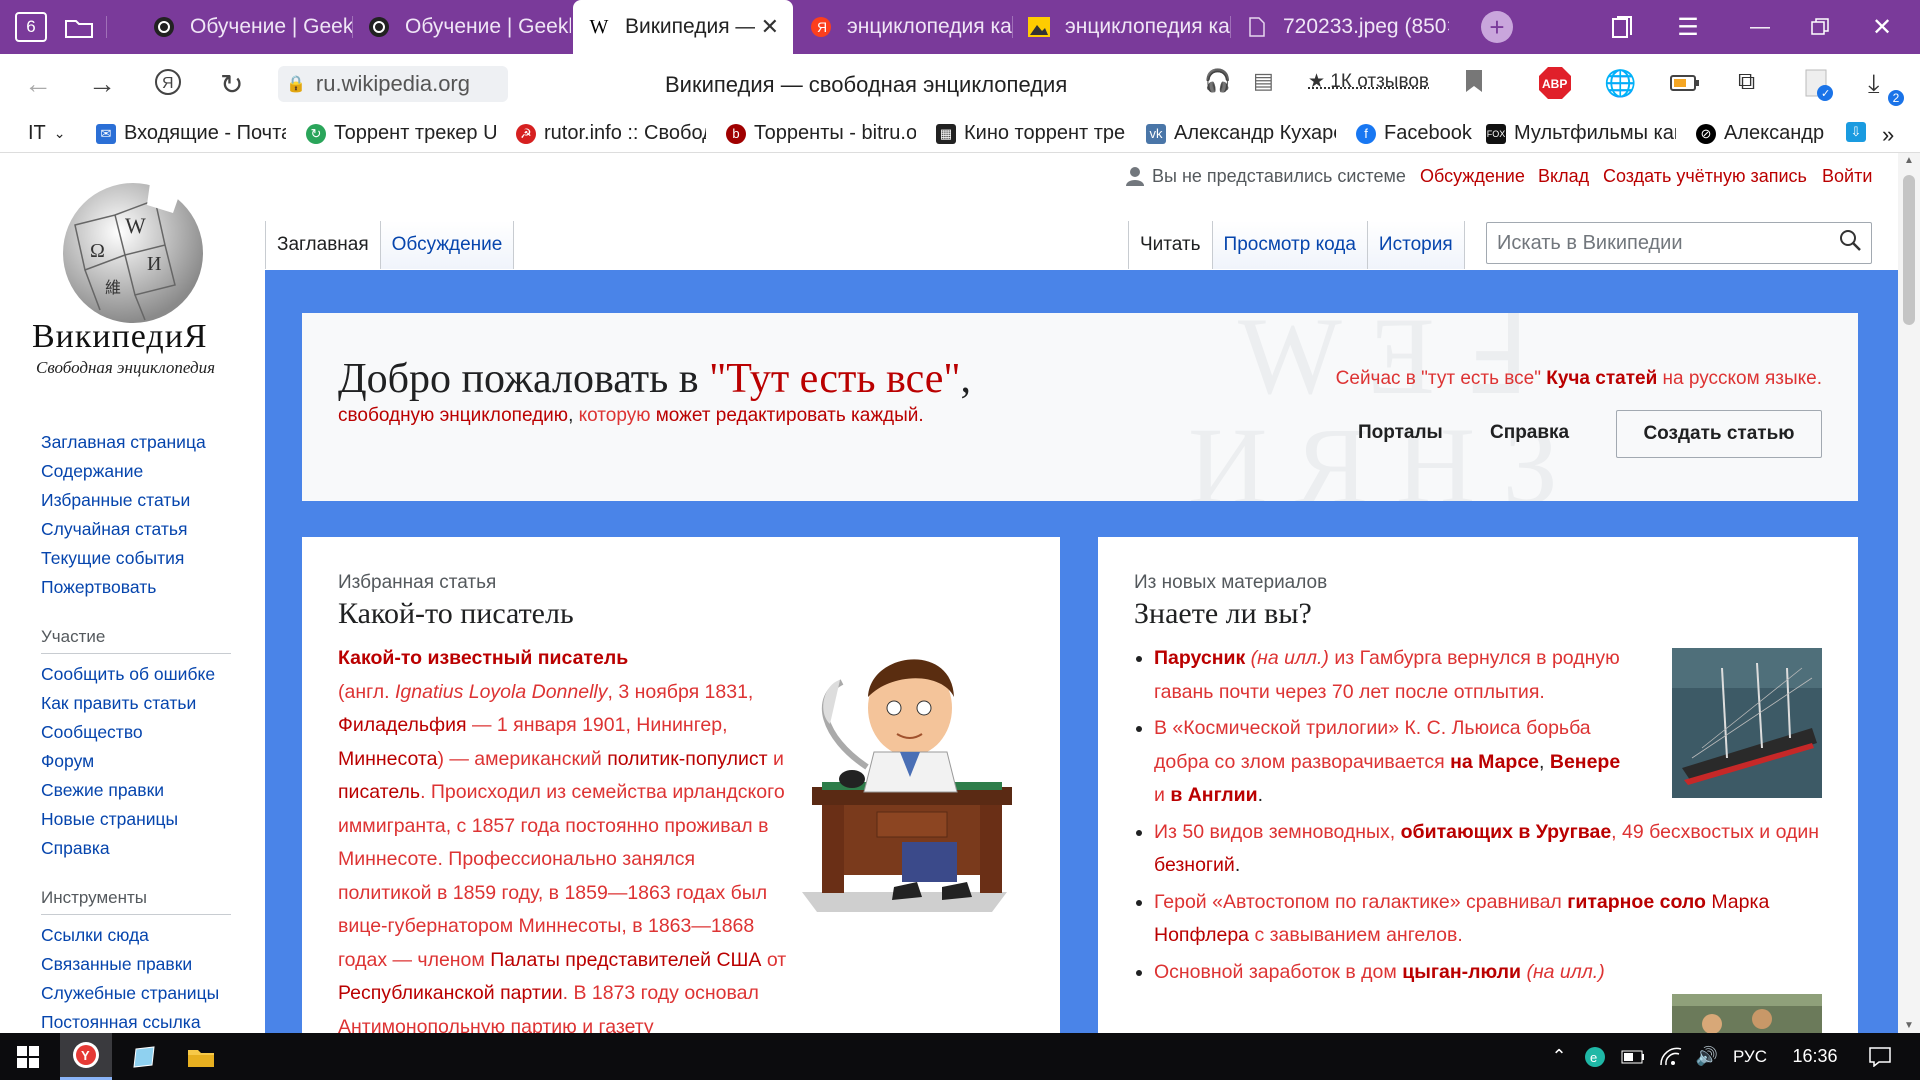 Image resolution: width=1920 pixels, height=1080 pixels. What do you see at coordinates (611, 133) in the screenshot?
I see `bookmark-rutor: ☭ rutor.info :: Свободный` at bounding box center [611, 133].